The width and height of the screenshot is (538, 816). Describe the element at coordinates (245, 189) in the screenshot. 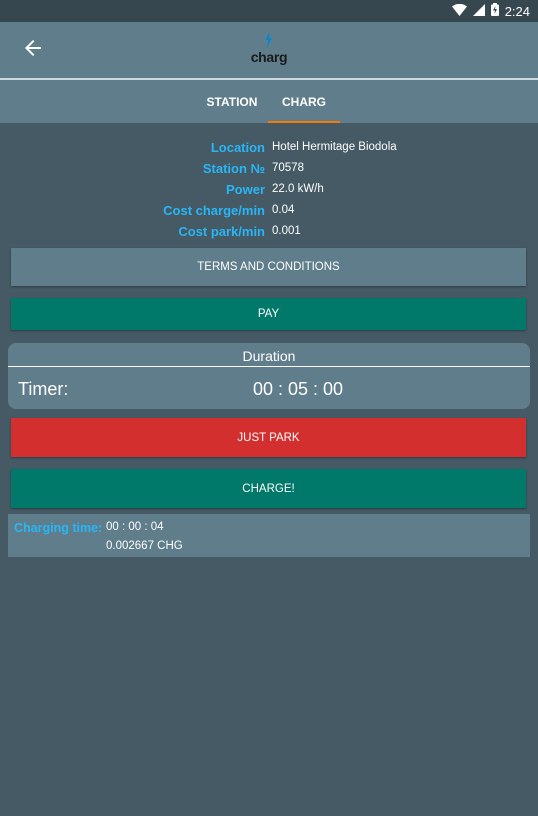

I see `info-label: Power` at that location.